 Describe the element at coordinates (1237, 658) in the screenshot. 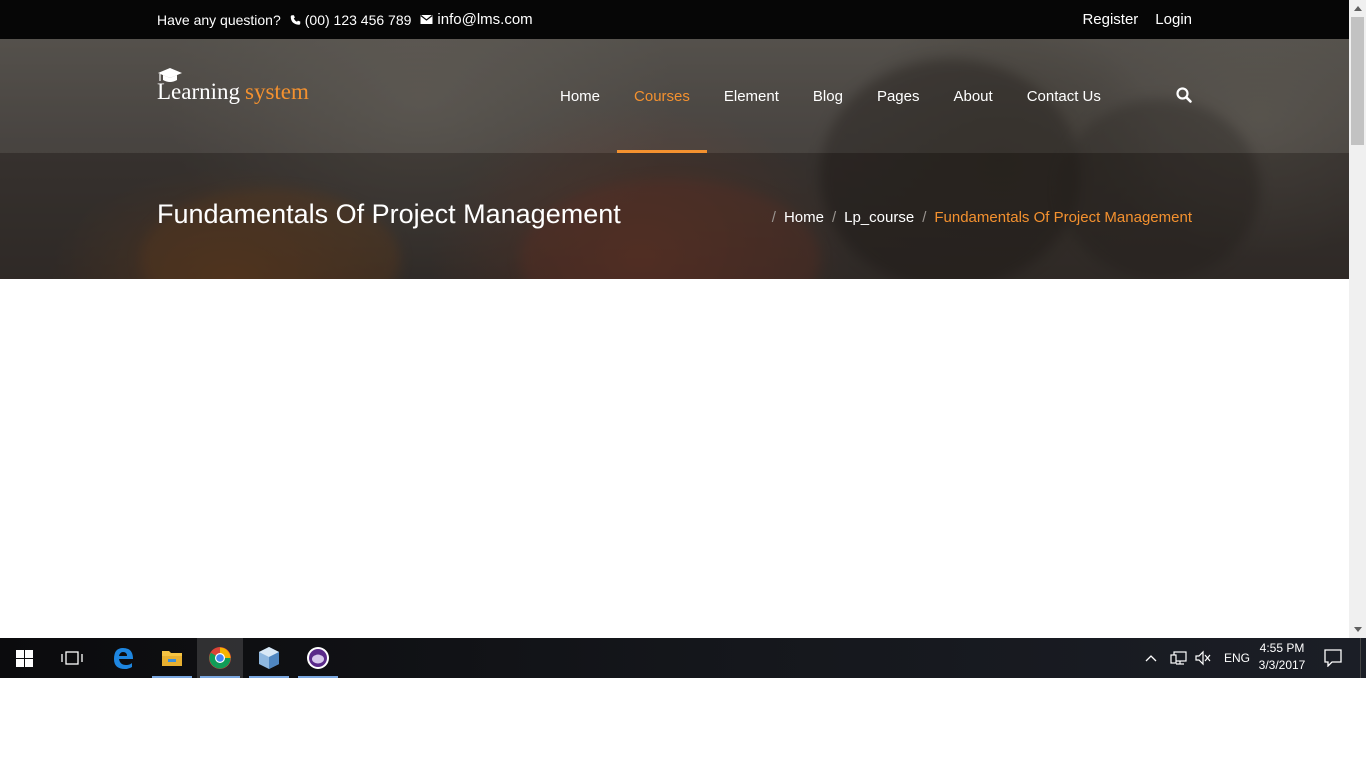

I see `language-indicator: ENG` at that location.